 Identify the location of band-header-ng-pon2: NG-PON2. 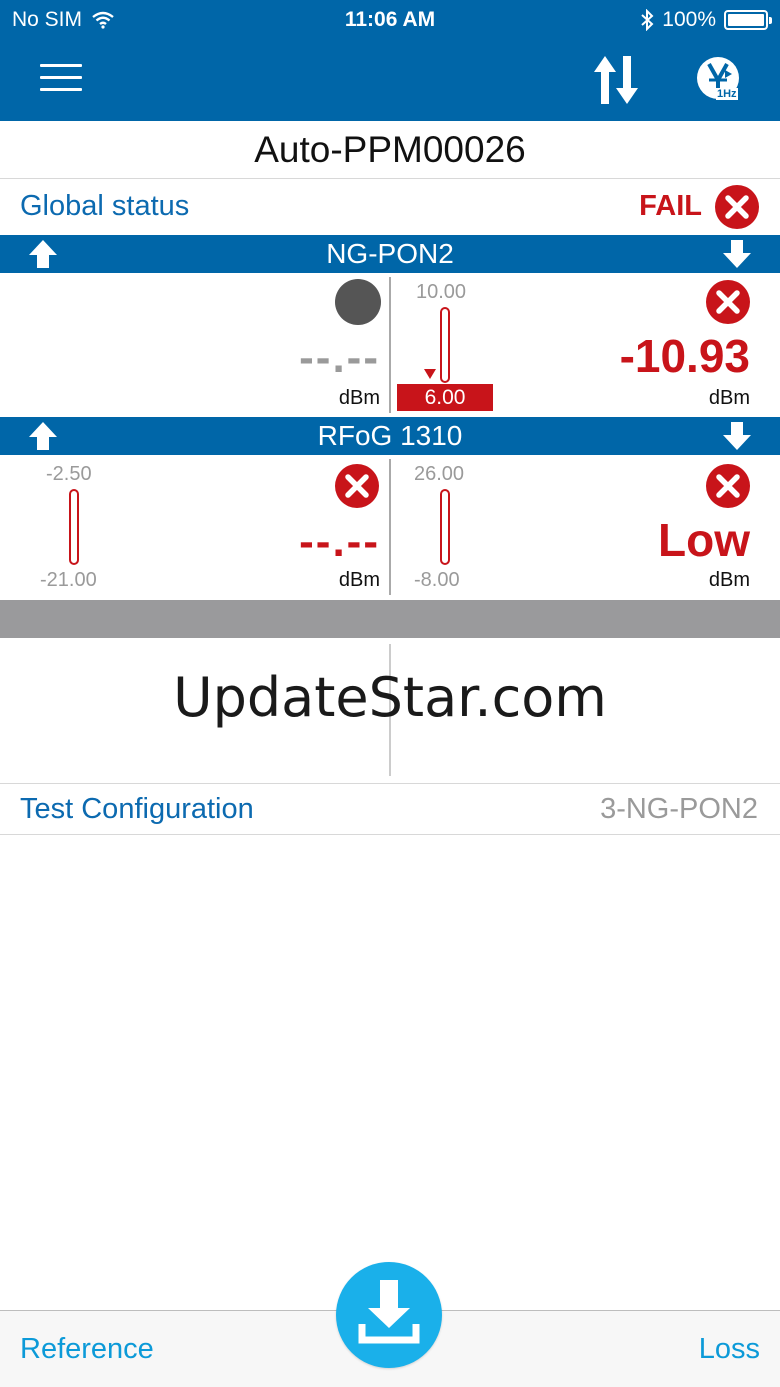
(390, 254).